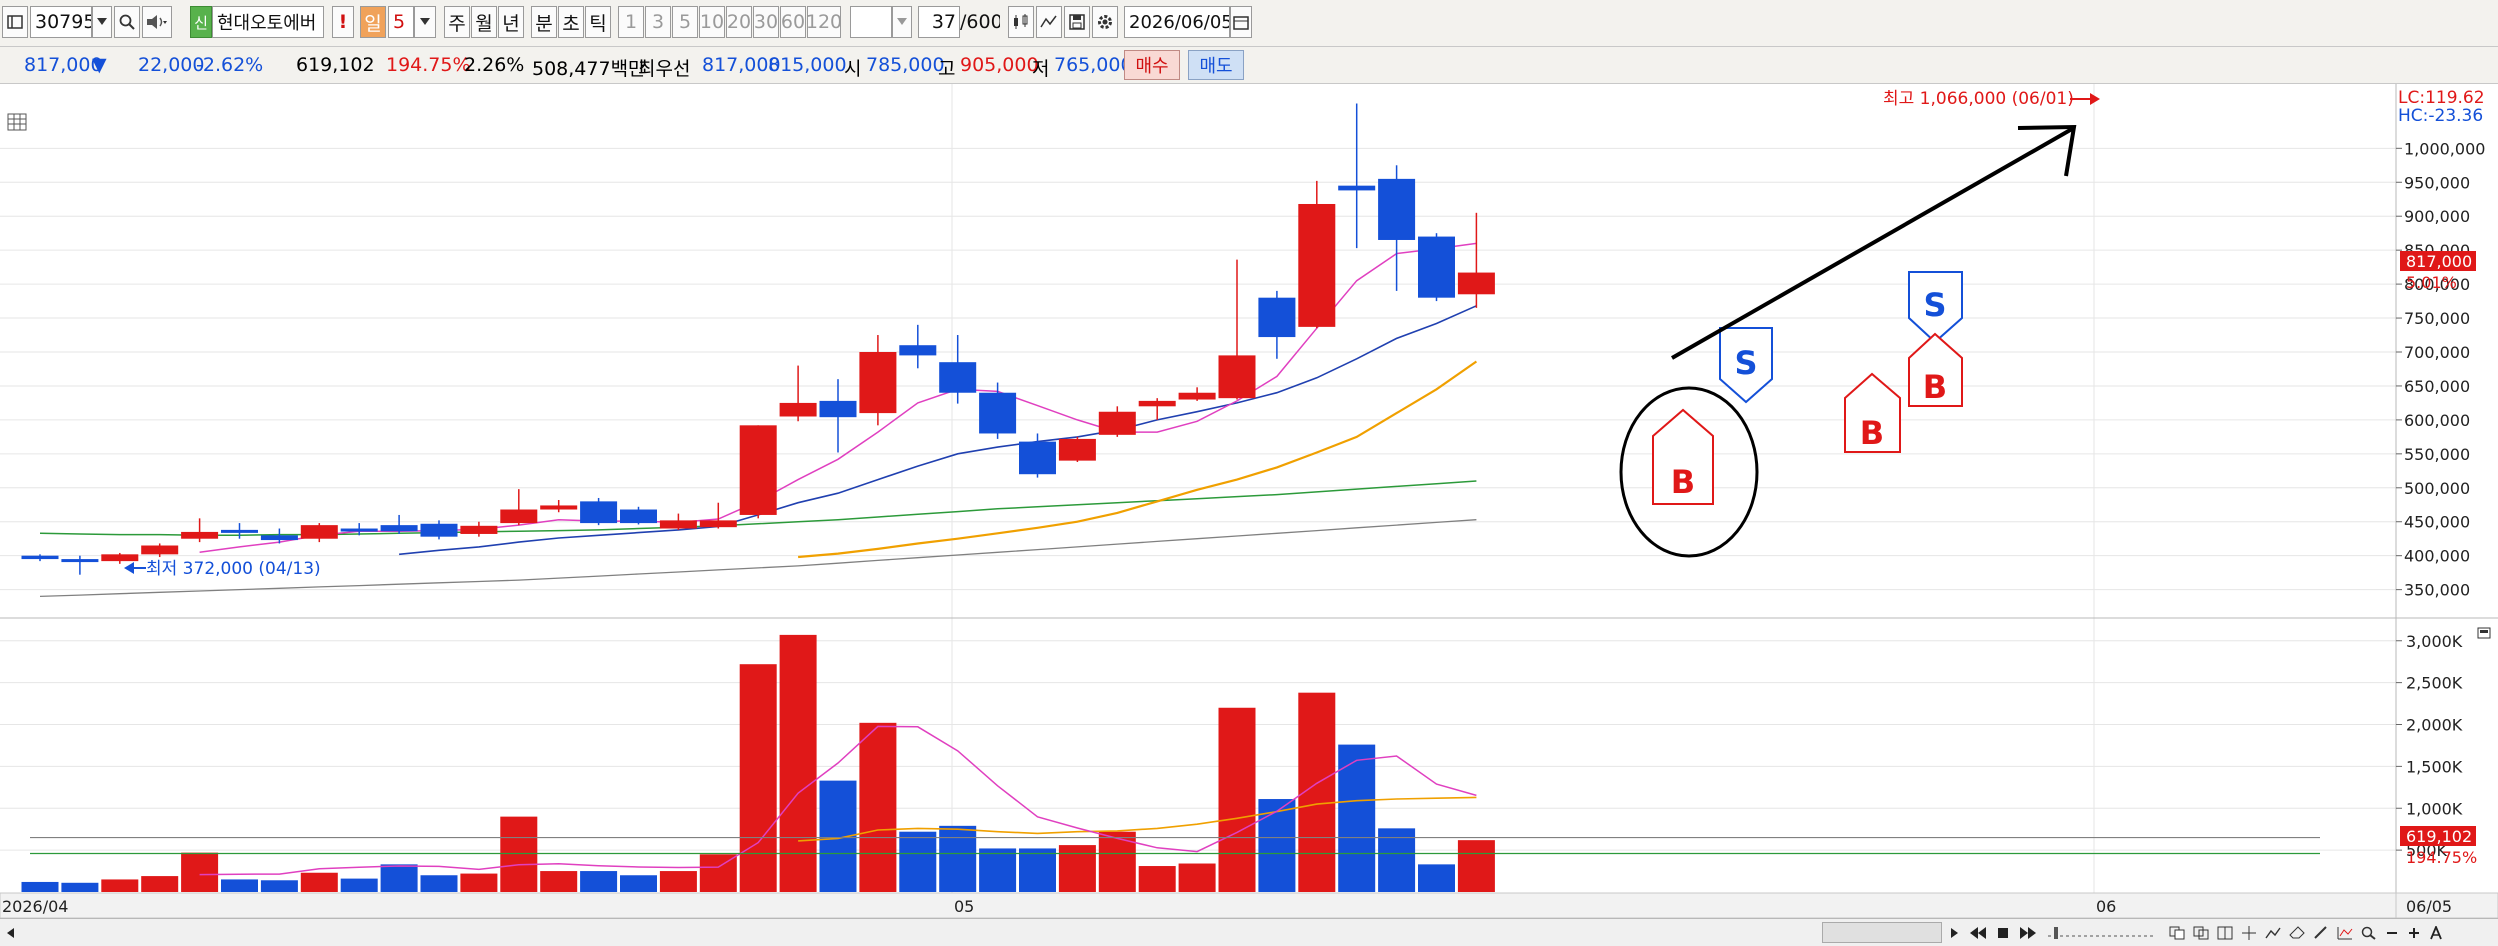  What do you see at coordinates (2434, 725) in the screenshot?
I see `volume-tick-label: 2,000K` at bounding box center [2434, 725].